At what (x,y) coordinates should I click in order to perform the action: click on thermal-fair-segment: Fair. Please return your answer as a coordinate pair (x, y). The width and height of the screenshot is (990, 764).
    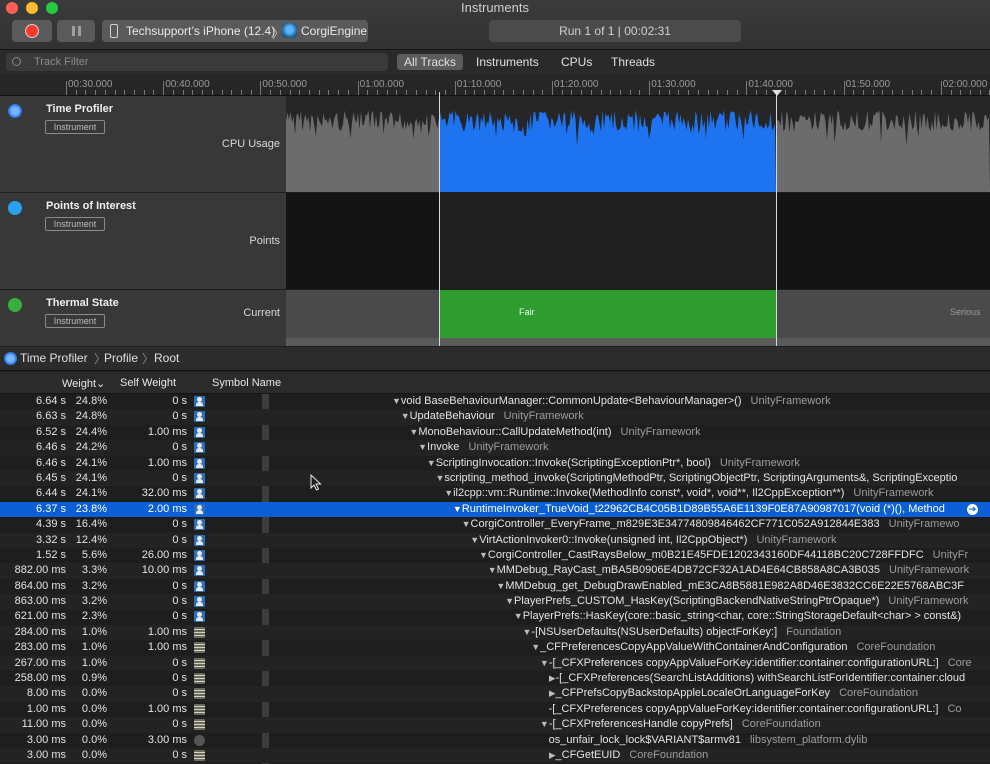
    Looking at the image, I should click on (607, 314).